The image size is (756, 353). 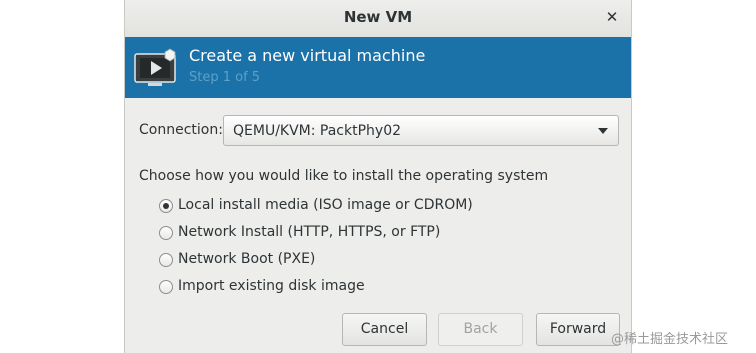 I want to click on watermark: @稀土掘金技术社区, so click(x=670, y=339).